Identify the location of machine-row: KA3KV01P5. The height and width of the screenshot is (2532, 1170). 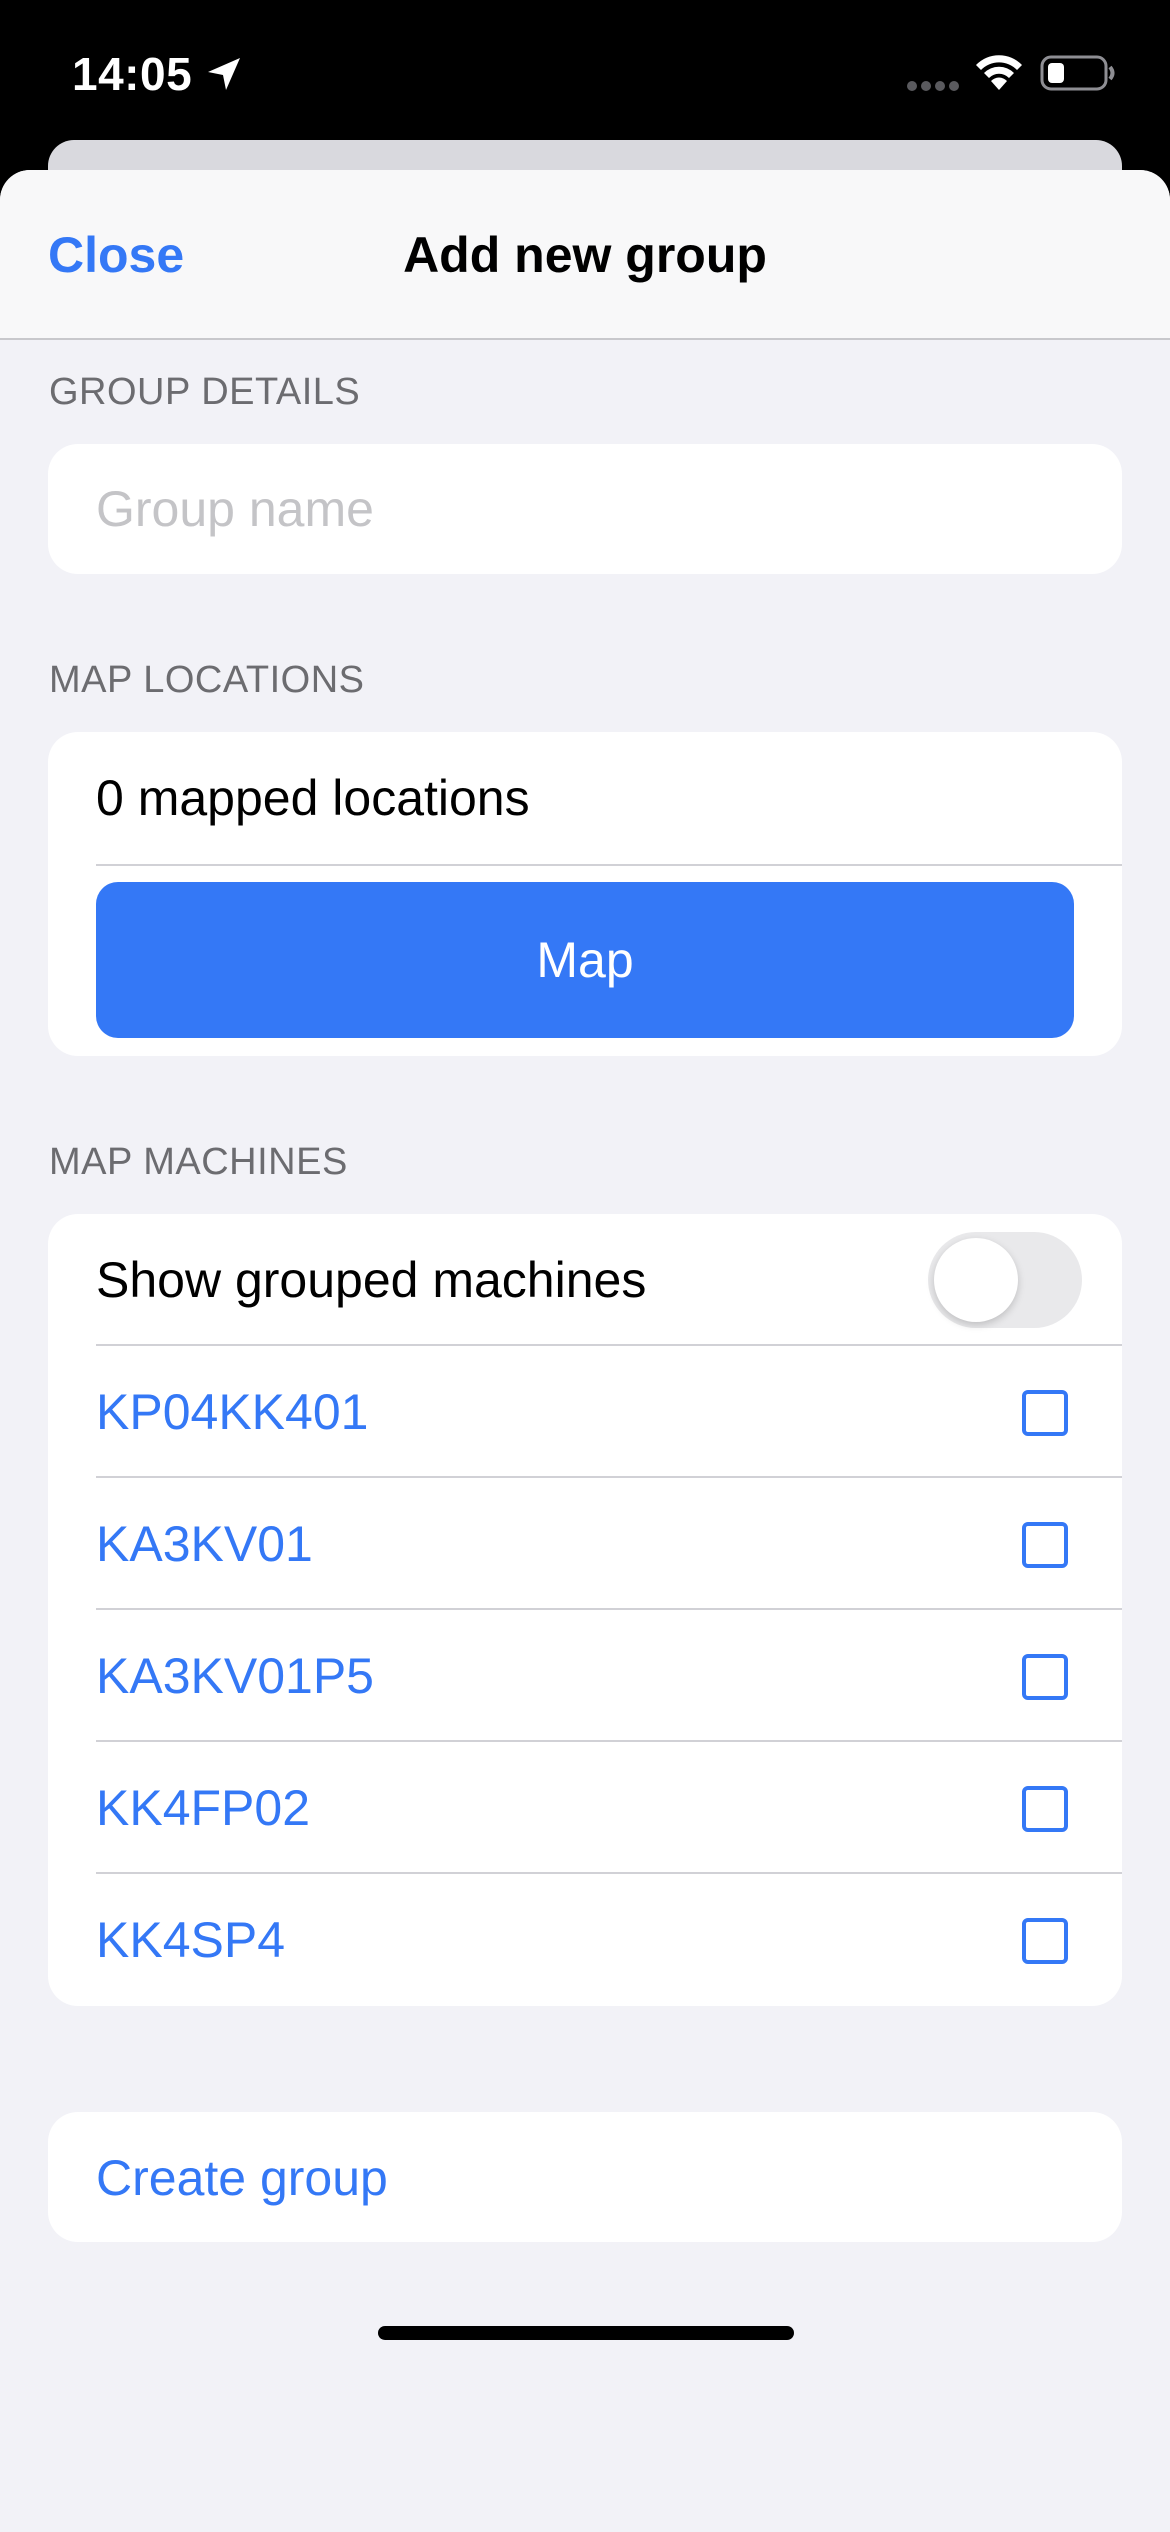
(585, 1676).